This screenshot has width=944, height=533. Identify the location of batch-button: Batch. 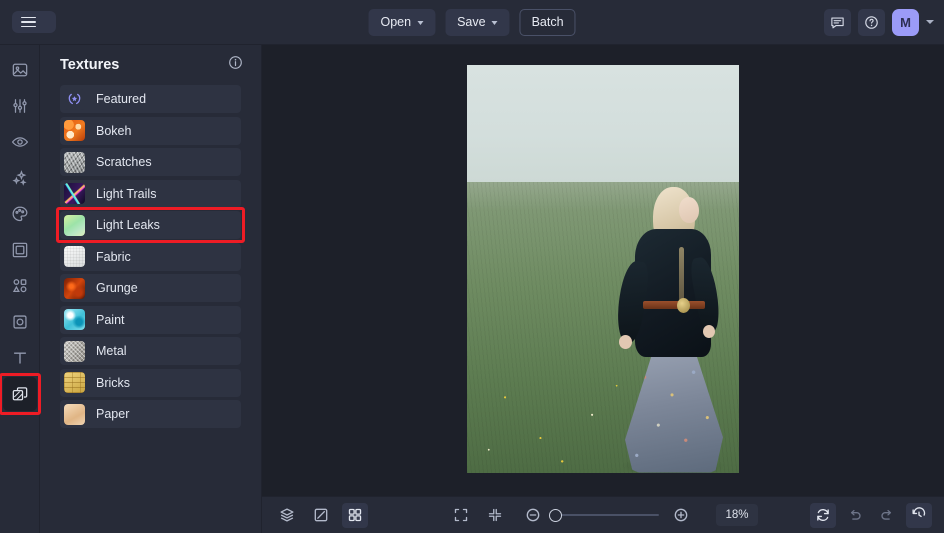
(547, 22).